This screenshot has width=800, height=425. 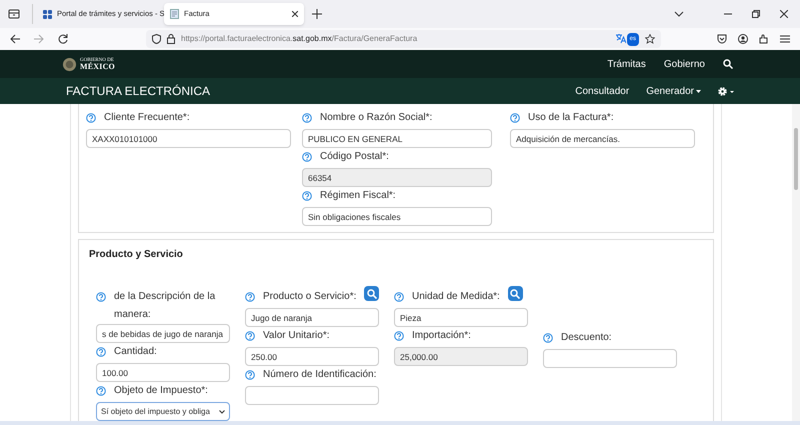 What do you see at coordinates (309, 297) in the screenshot?
I see `field-label: Producto o Servicio*:` at bounding box center [309, 297].